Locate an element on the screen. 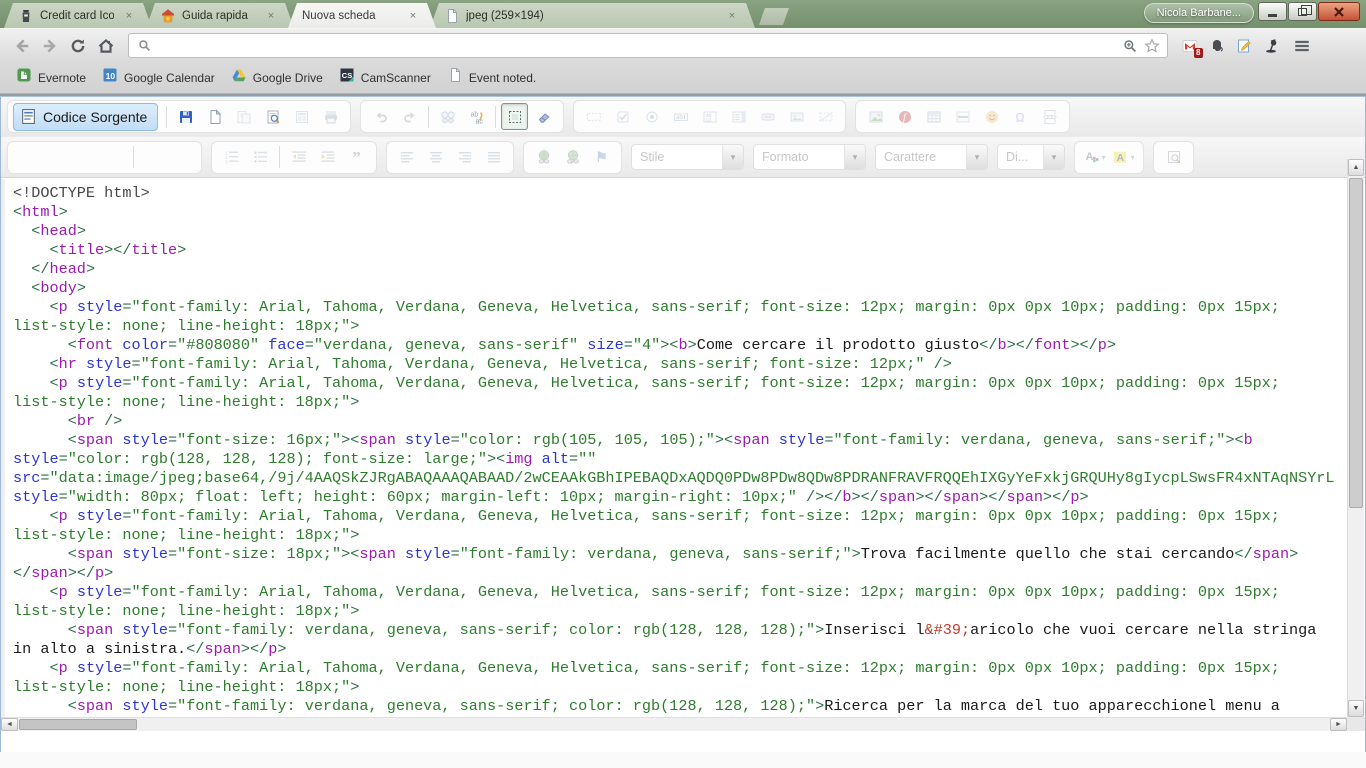  table-button is located at coordinates (933, 116).